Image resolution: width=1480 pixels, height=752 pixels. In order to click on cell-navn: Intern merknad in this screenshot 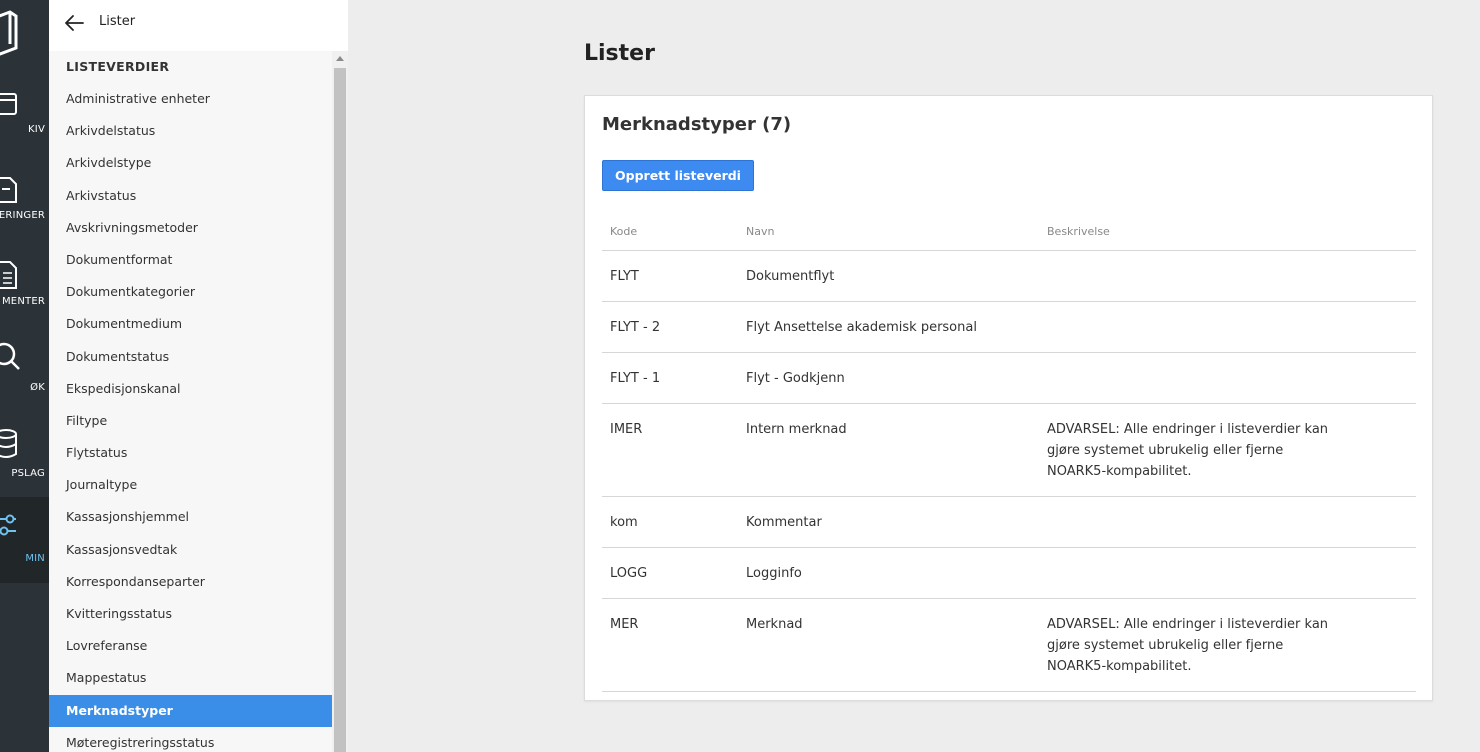, I will do `click(888, 450)`.